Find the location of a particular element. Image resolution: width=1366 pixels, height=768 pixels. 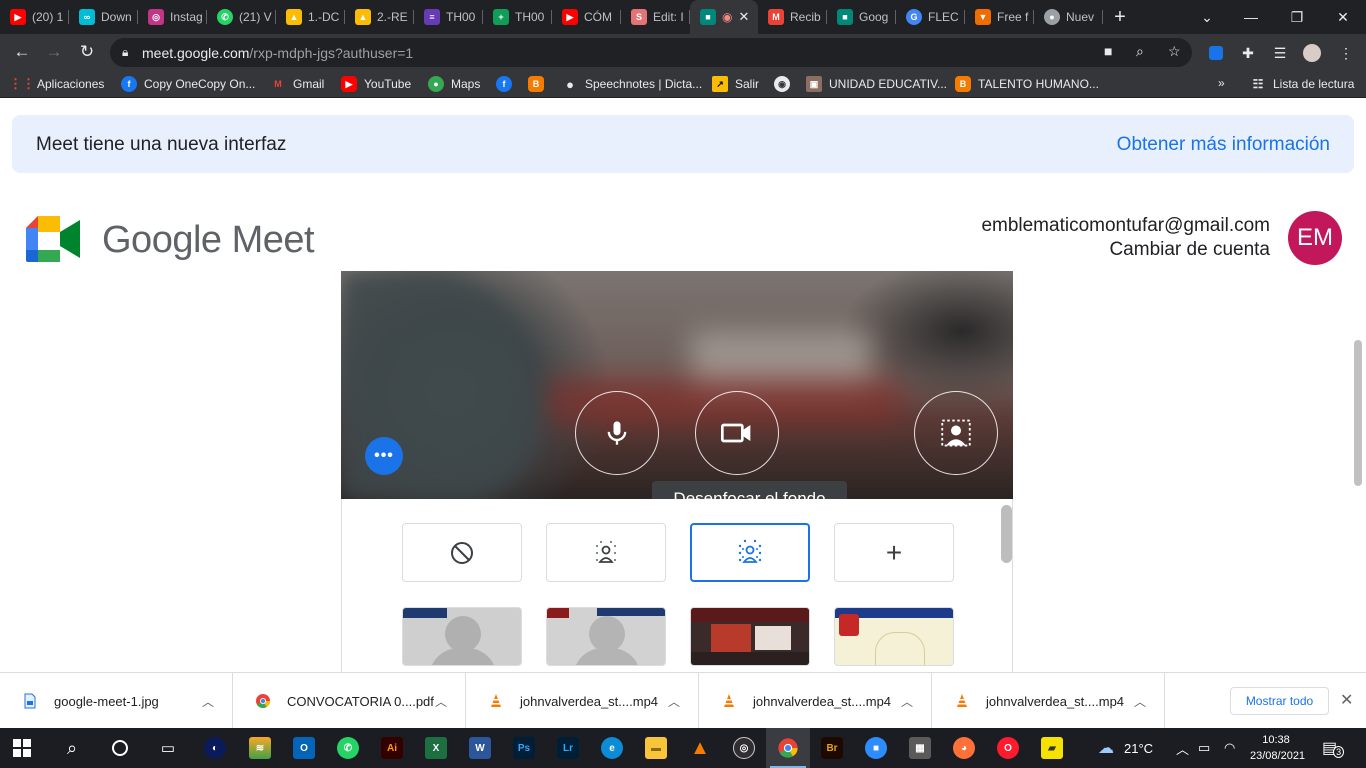

browser-tab: ▲ 2.-RE is located at coordinates (379, 17).